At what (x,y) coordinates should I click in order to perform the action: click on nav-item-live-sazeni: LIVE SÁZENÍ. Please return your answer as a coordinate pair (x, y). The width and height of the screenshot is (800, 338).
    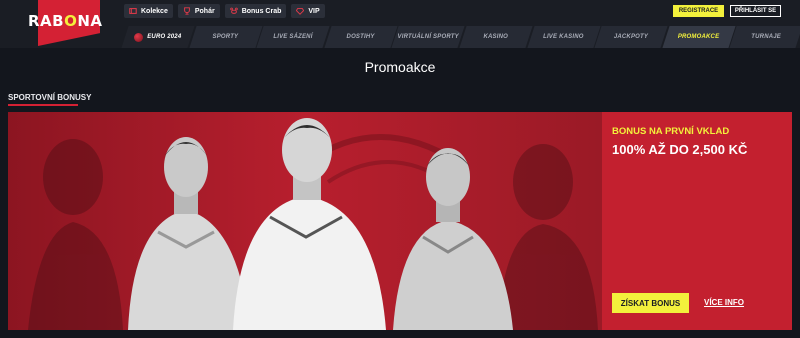
    Looking at the image, I should click on (293, 37).